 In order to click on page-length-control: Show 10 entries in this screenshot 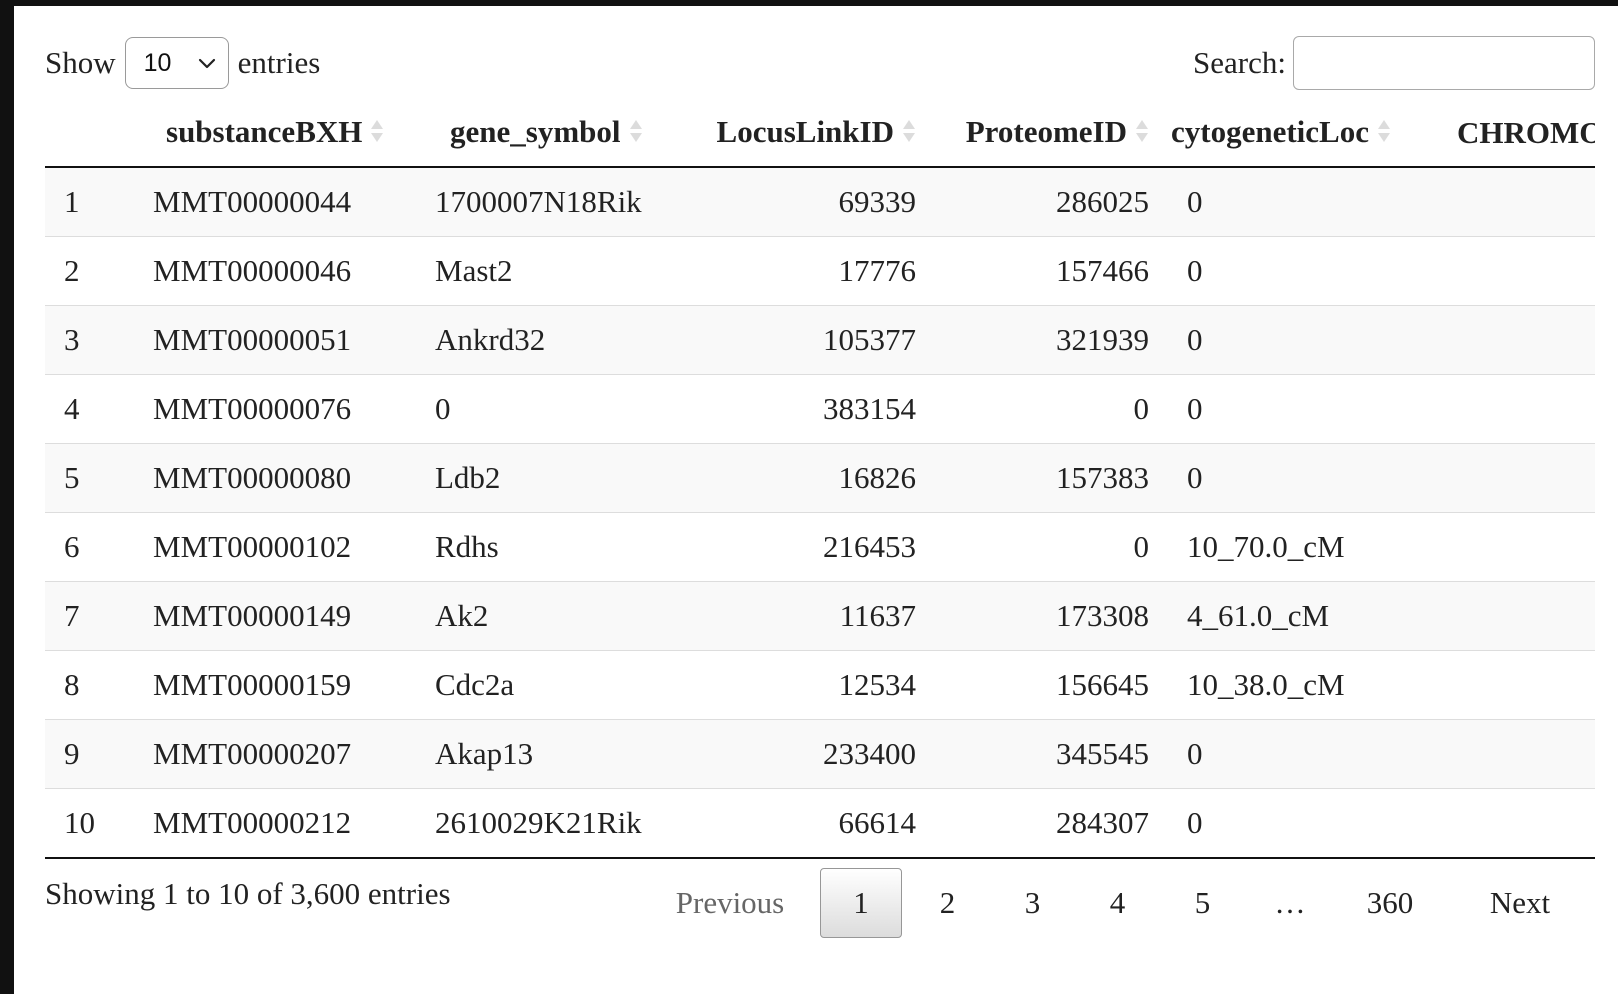, I will do `click(182, 63)`.